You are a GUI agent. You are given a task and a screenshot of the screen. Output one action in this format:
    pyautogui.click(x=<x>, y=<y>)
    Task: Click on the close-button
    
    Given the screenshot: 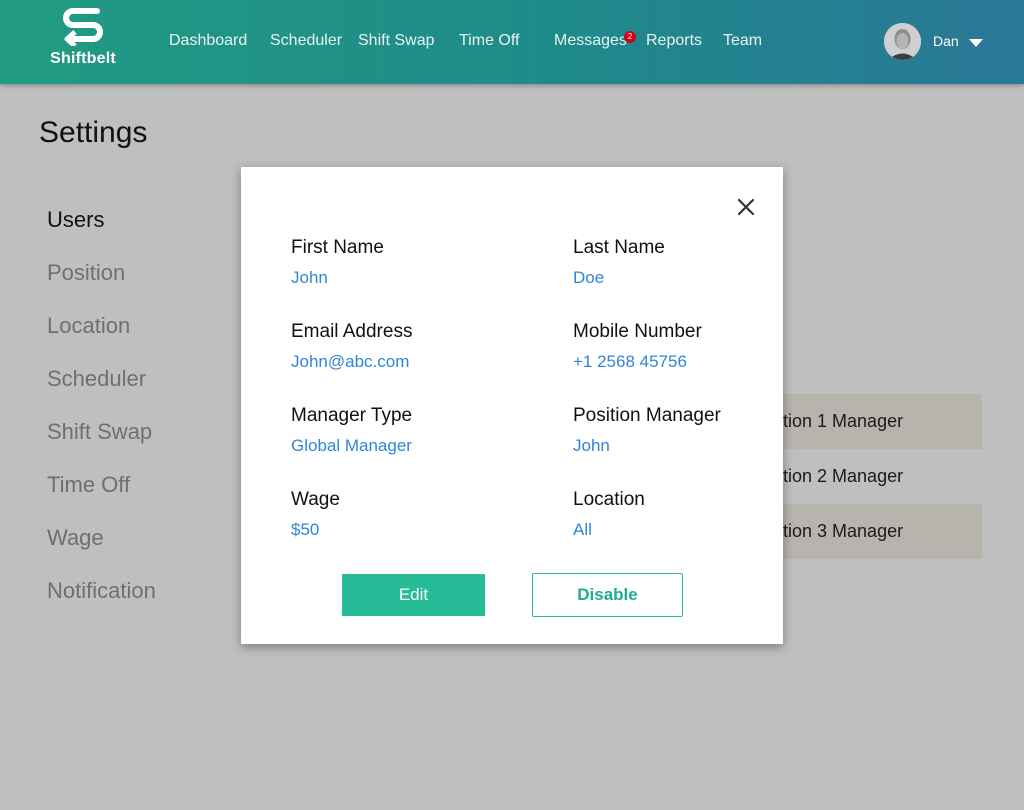 What is the action you would take?
    pyautogui.click(x=746, y=207)
    